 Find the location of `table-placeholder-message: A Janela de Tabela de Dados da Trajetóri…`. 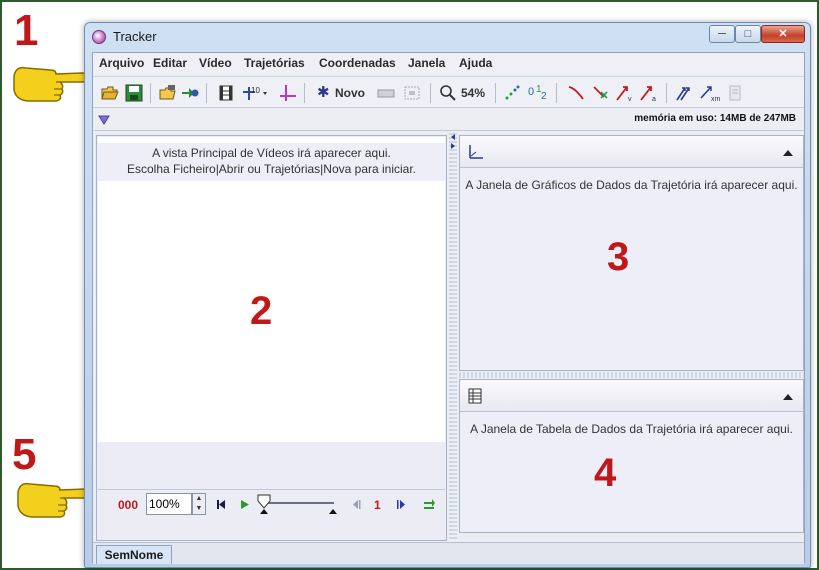

table-placeholder-message: A Janela de Tabela de Dados da Trajetóri… is located at coordinates (631, 429).